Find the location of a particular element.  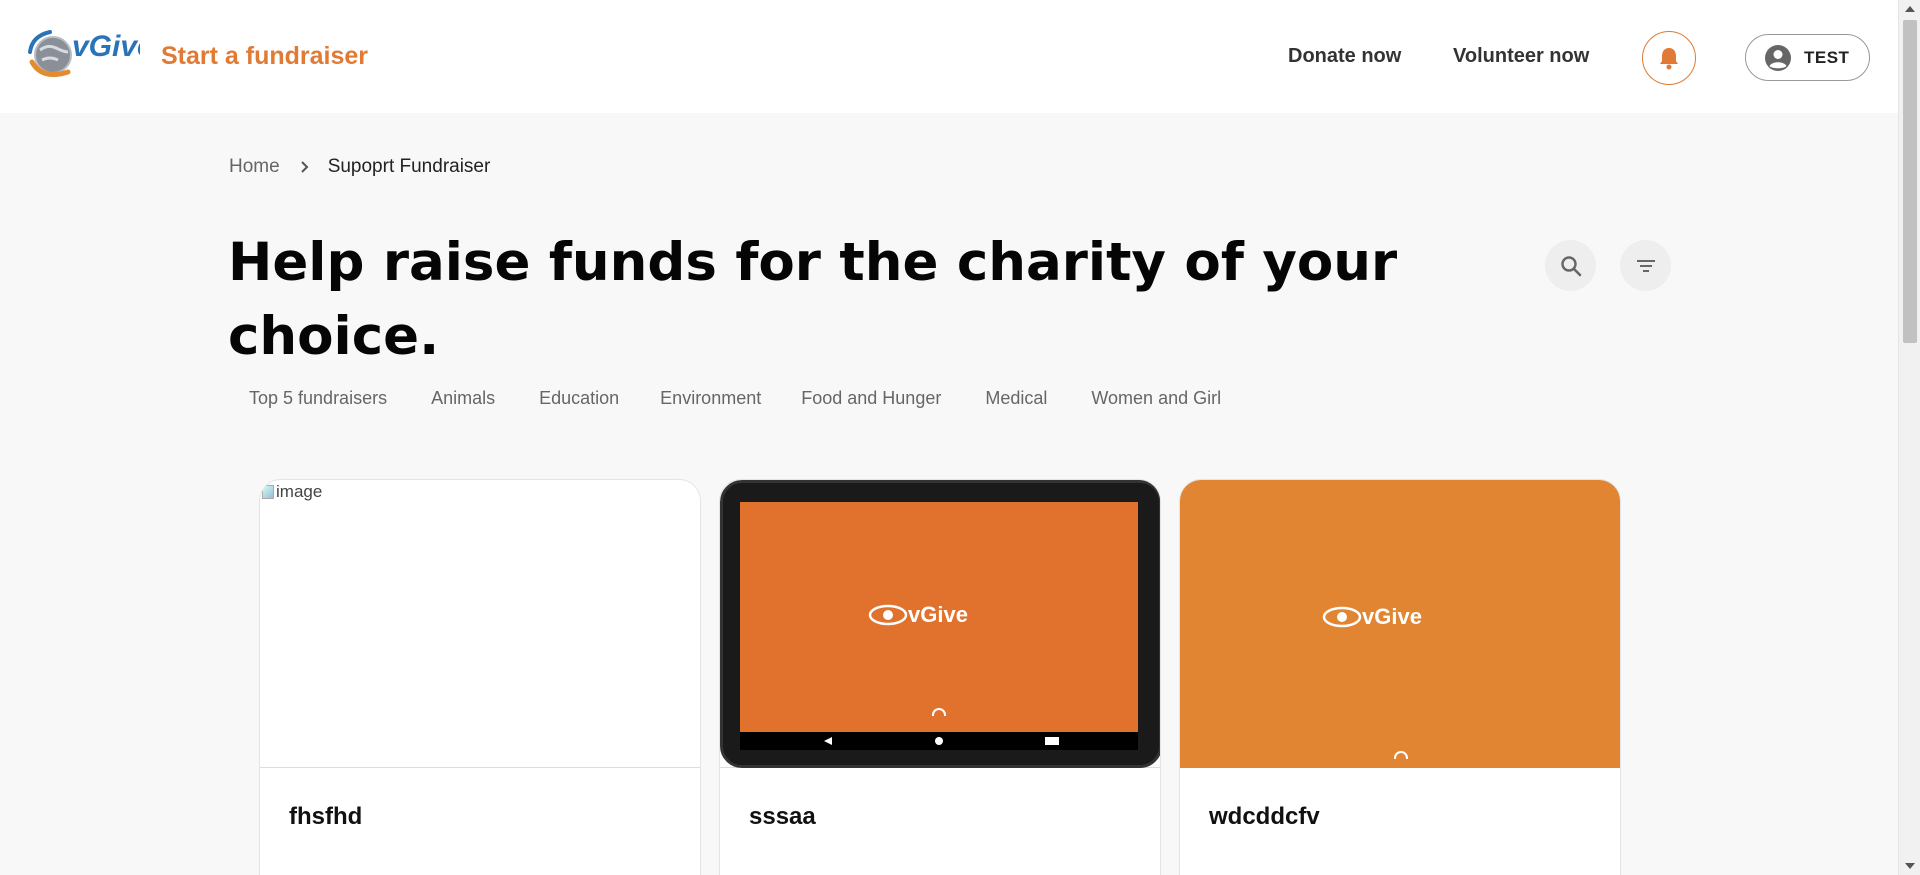

breadcrumb: Home Supoprt Fundraiser is located at coordinates (359, 167).